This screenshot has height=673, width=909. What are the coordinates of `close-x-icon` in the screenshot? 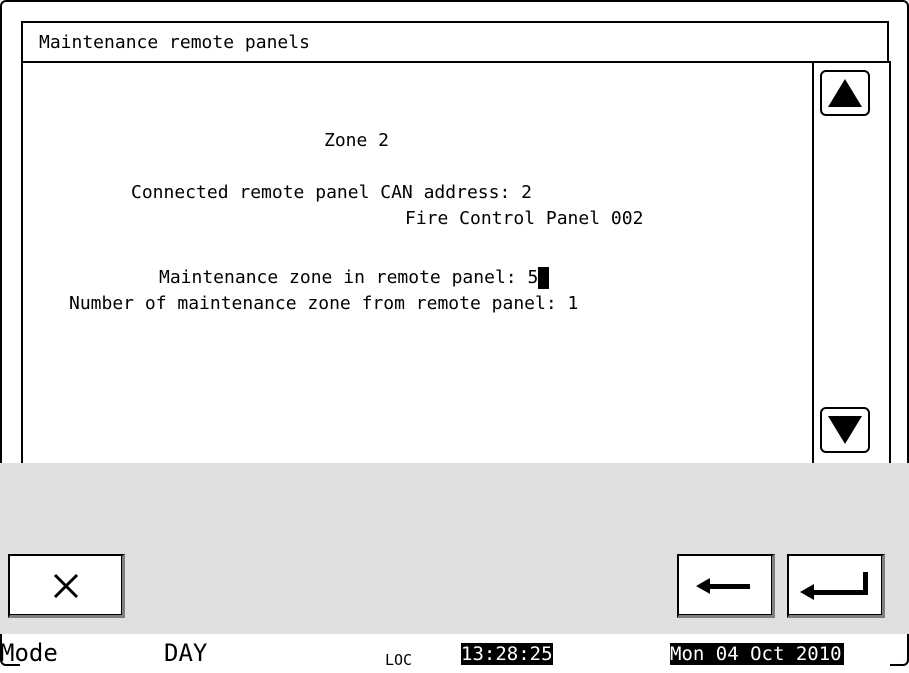 It's located at (66, 585).